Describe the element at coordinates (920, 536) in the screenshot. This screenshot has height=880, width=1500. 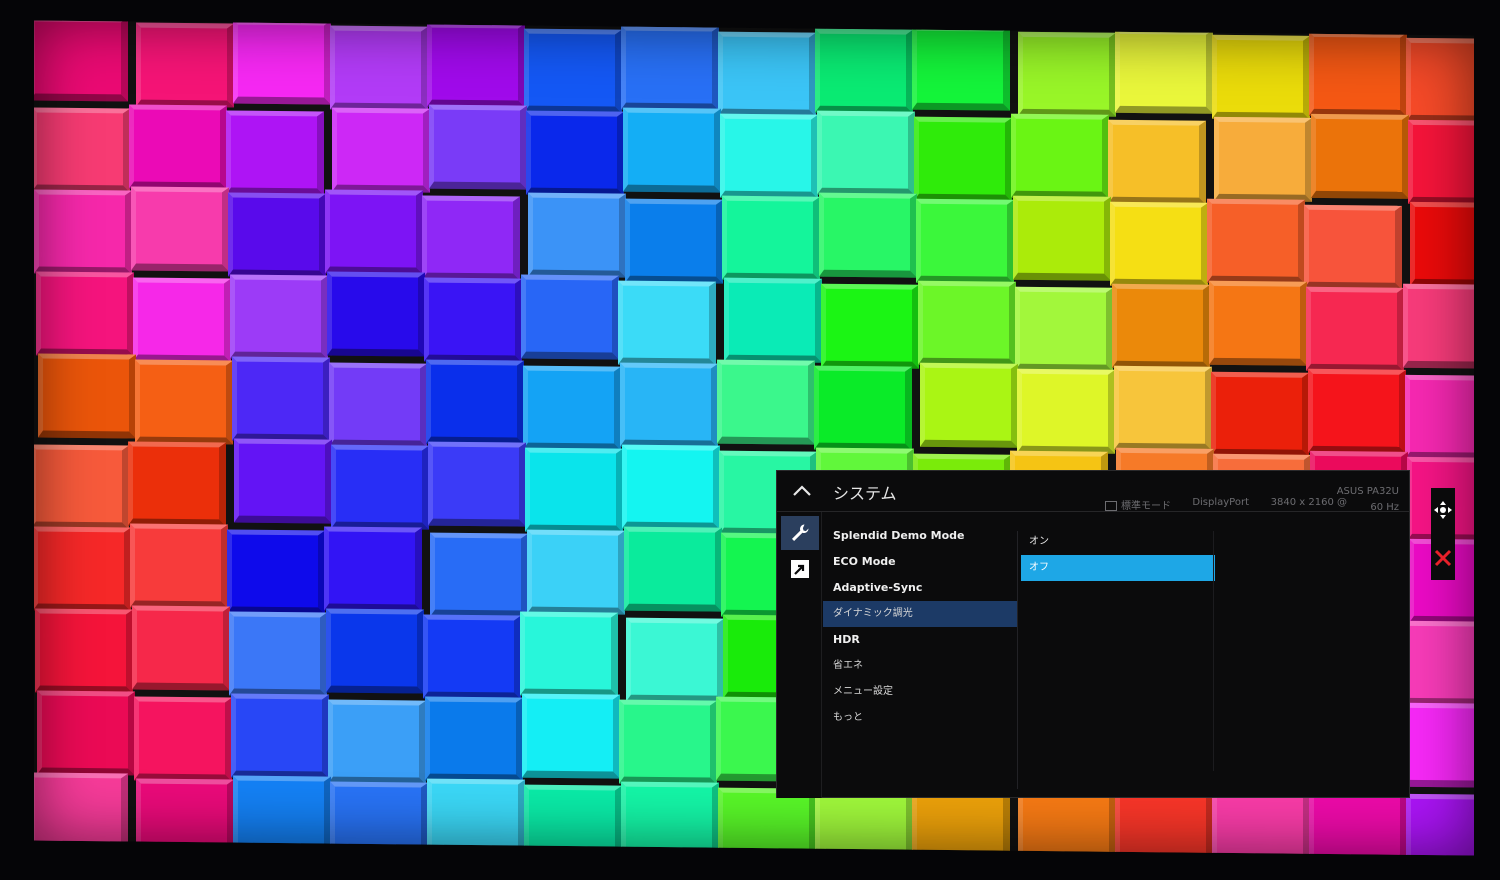
I see `menu-item-splendid-demo: Splendid Demo Mode` at that location.